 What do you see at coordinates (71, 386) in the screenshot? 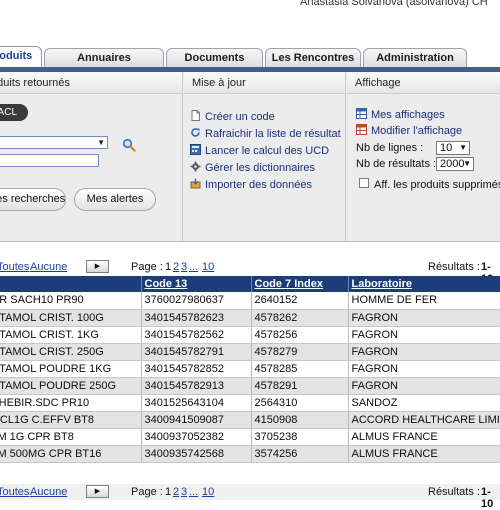
I see `product-name-cell: CETAMOL POUDRE 250G` at bounding box center [71, 386].